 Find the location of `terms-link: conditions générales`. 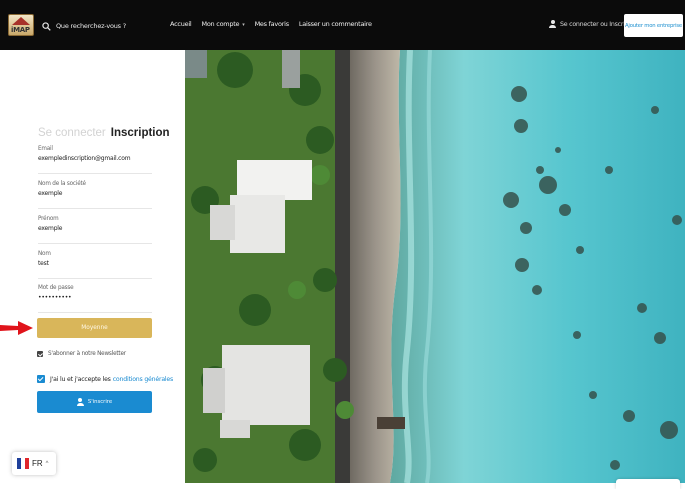

terms-link: conditions générales is located at coordinates (143, 379).